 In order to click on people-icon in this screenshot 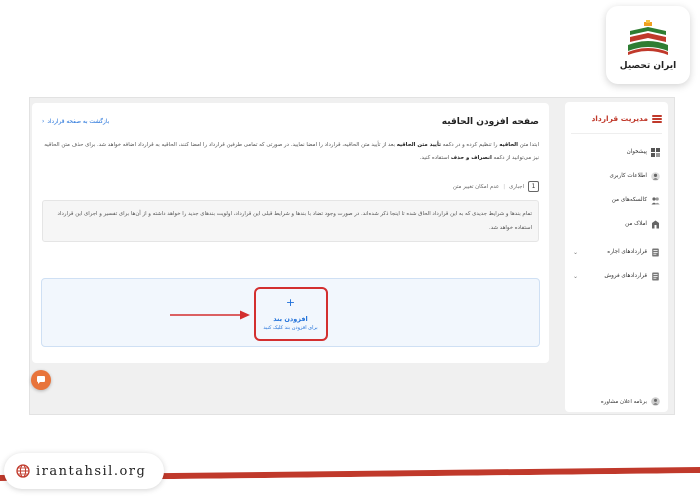, I will do `click(655, 200)`.